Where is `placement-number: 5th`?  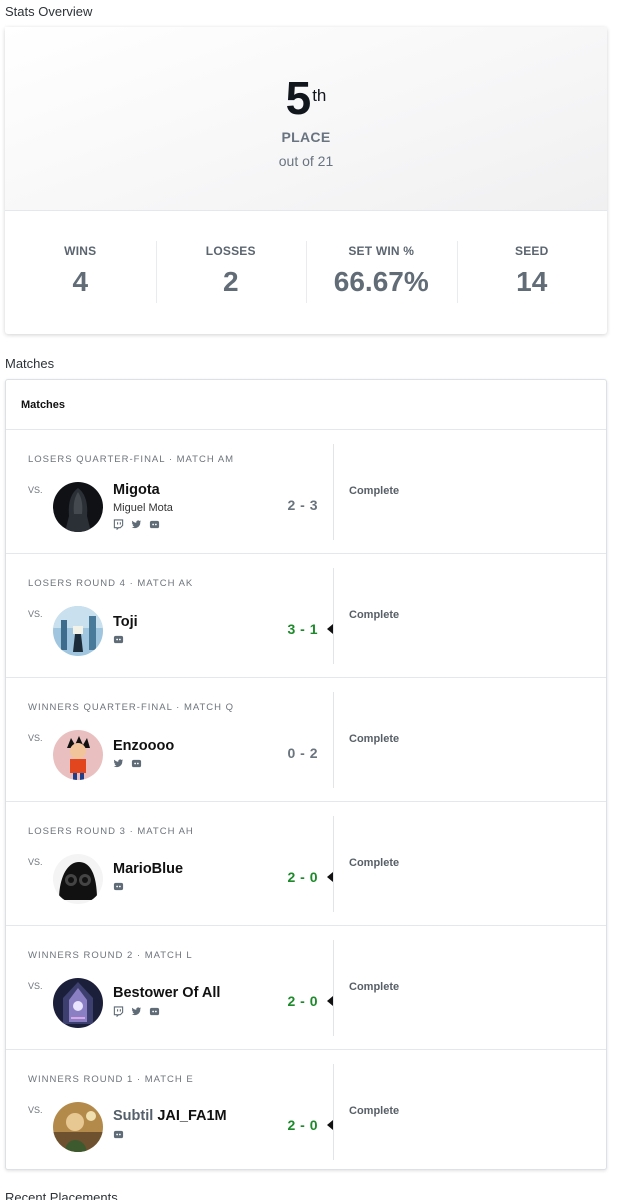
placement-number: 5th is located at coordinates (306, 98).